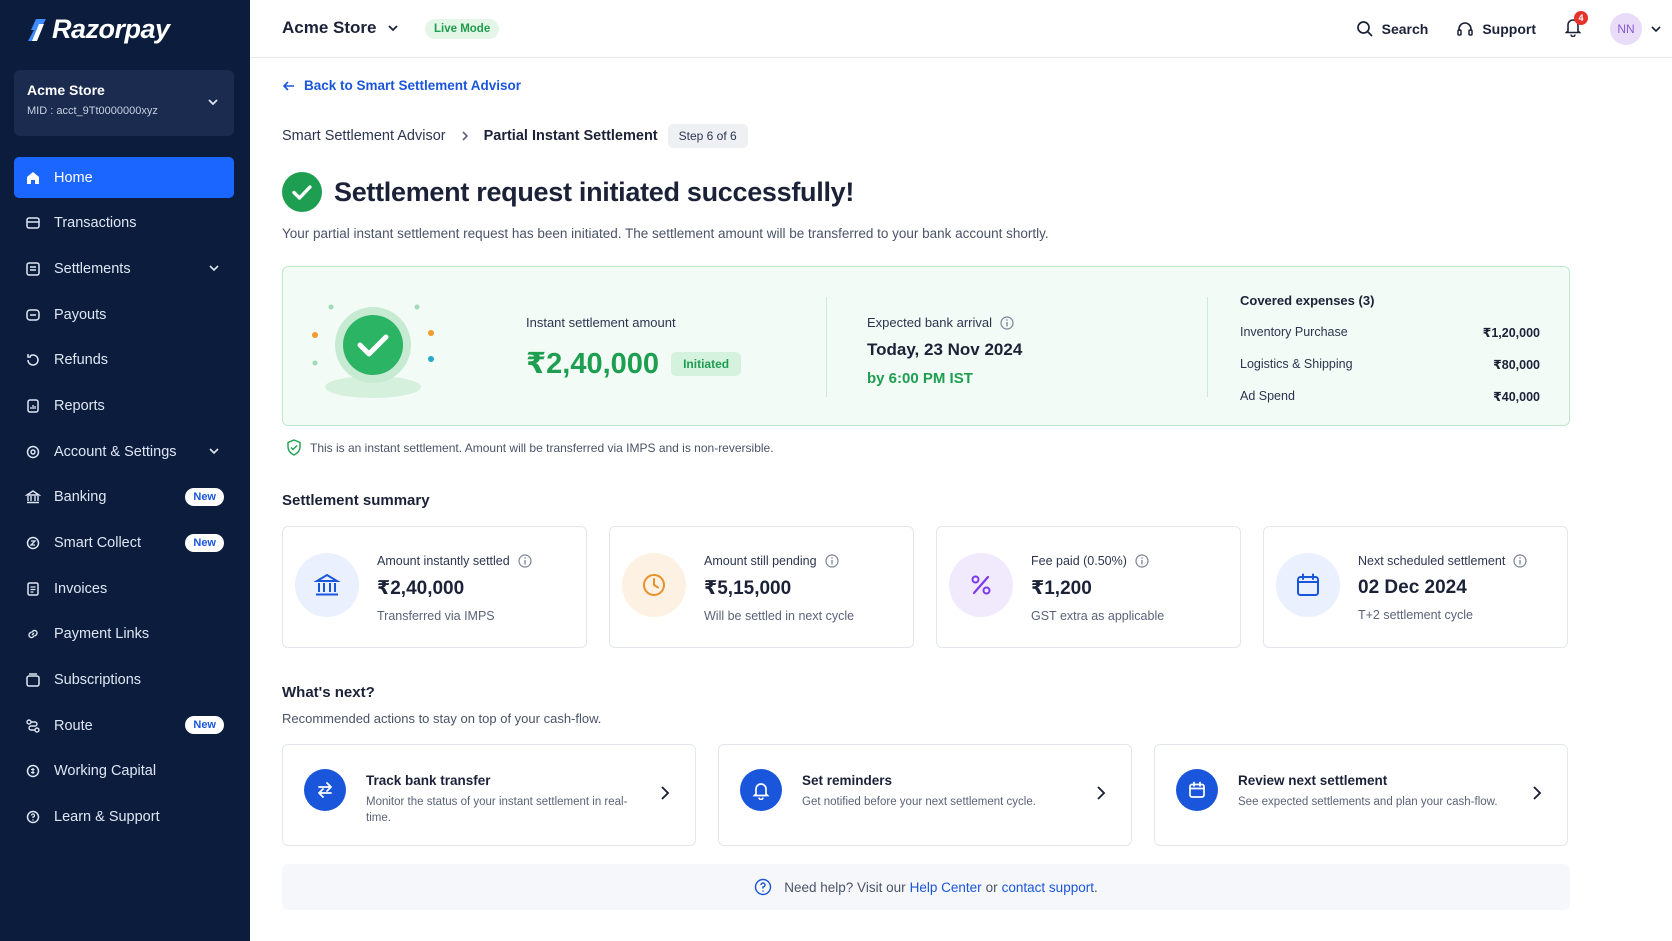  What do you see at coordinates (1415, 615) in the screenshot?
I see `summary-card-sub: T+2 settlement cycle` at bounding box center [1415, 615].